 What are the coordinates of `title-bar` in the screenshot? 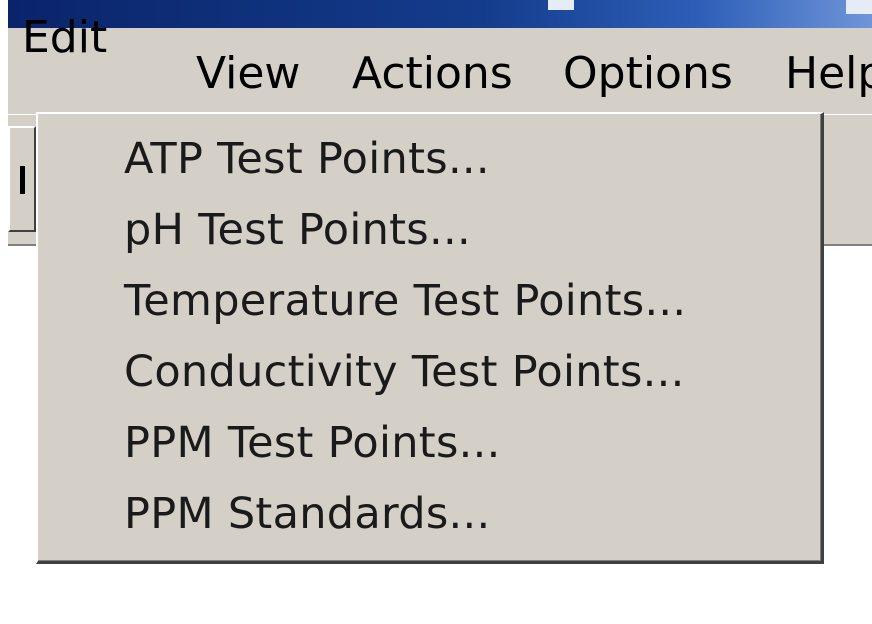 It's located at (440, 14).